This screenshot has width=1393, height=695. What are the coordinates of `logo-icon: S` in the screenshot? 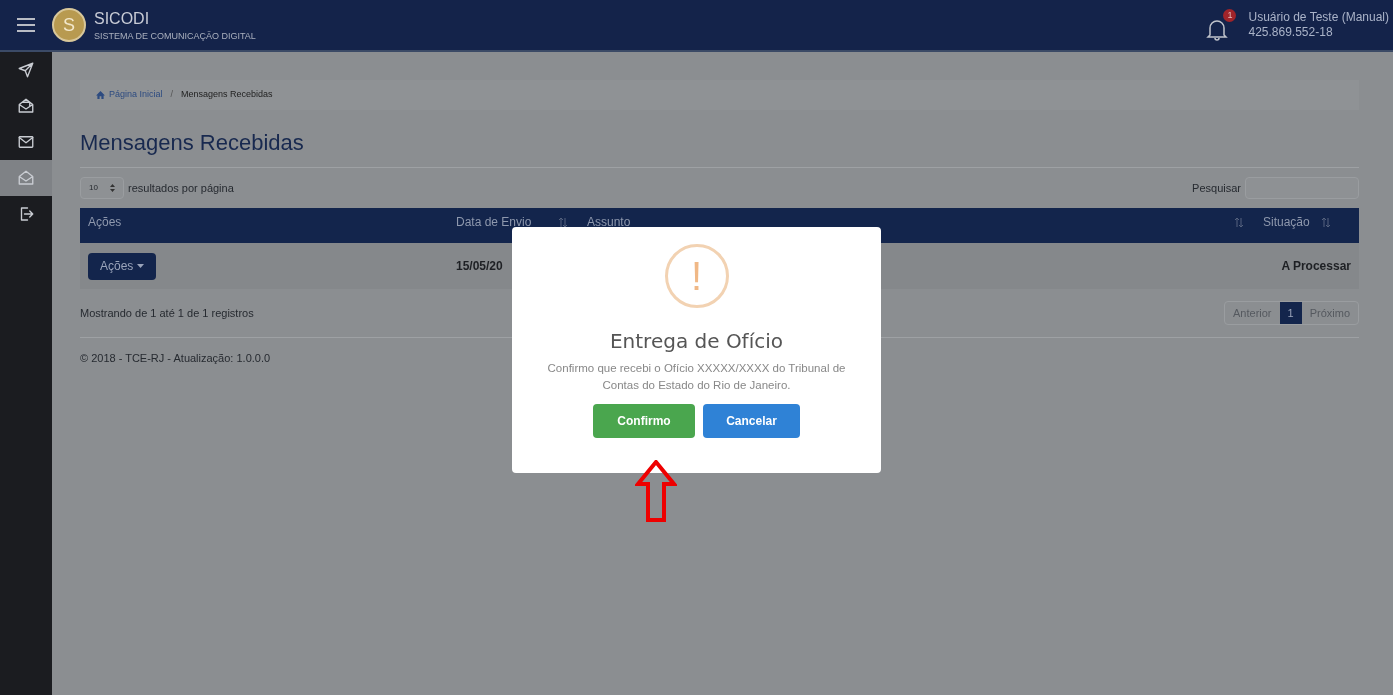 It's located at (69, 25).